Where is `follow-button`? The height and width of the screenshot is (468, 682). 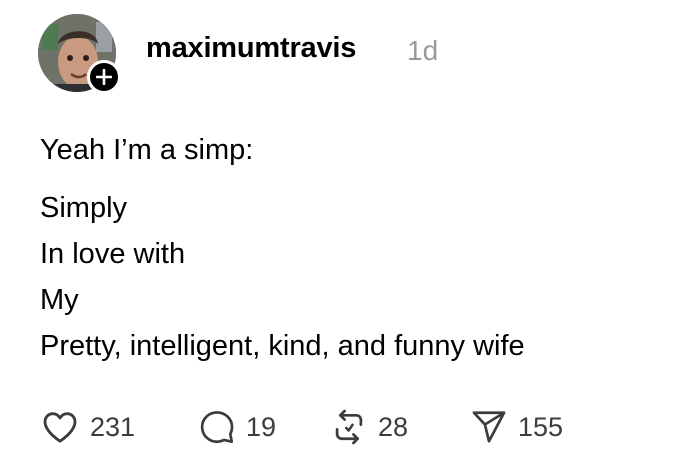 follow-button is located at coordinates (104, 77).